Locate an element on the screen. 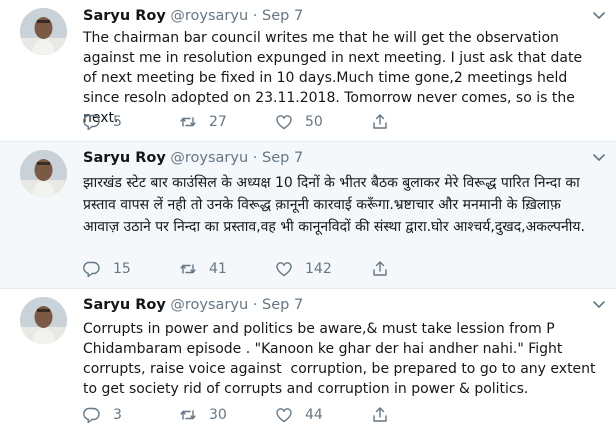 Image resolution: width=616 pixels, height=430 pixels. tweet-actions: 15 41 142 is located at coordinates (275, 269).